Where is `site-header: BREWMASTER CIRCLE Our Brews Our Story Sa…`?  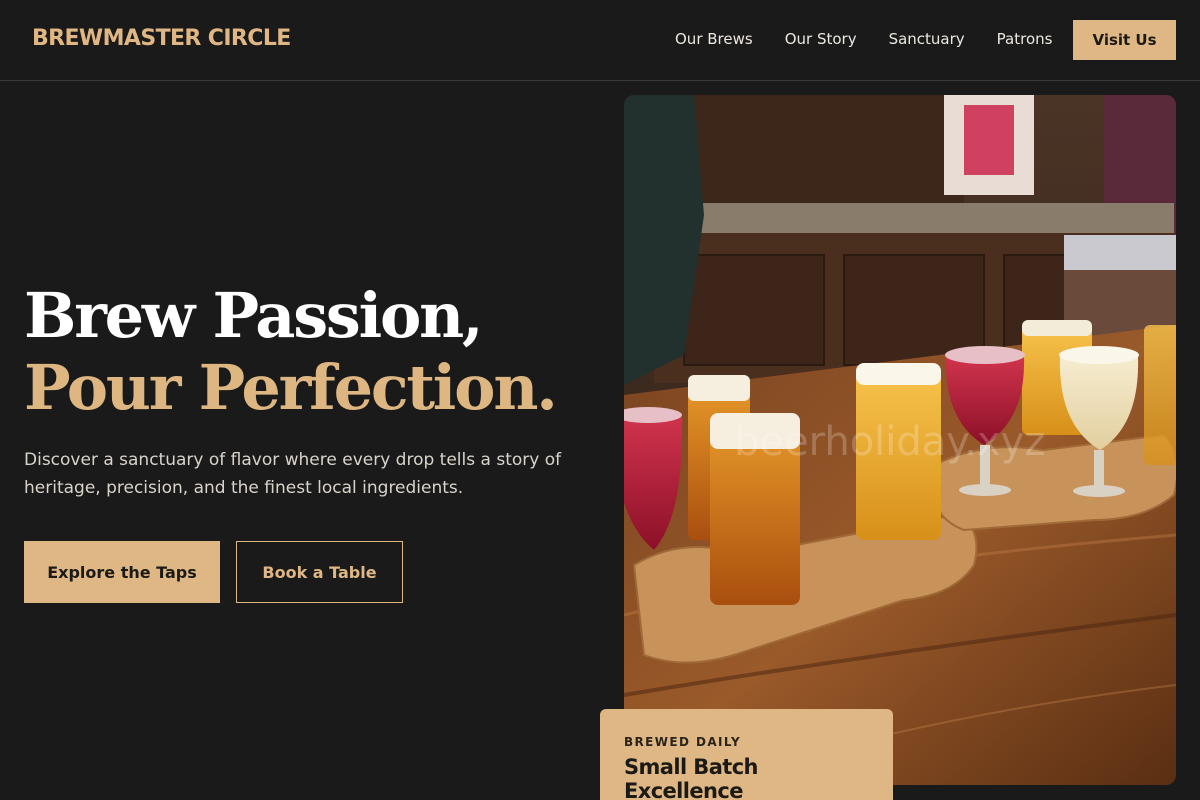 site-header: BREWMASTER CIRCLE Our Brews Our Story Sa… is located at coordinates (600, 40).